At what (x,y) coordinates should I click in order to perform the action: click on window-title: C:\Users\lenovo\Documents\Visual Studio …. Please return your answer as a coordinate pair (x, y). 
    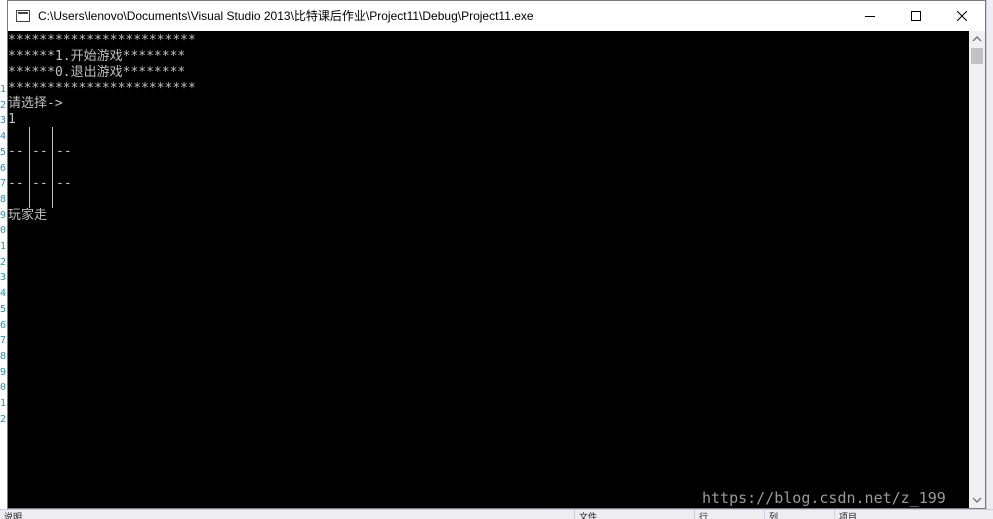
    Looking at the image, I should click on (286, 16).